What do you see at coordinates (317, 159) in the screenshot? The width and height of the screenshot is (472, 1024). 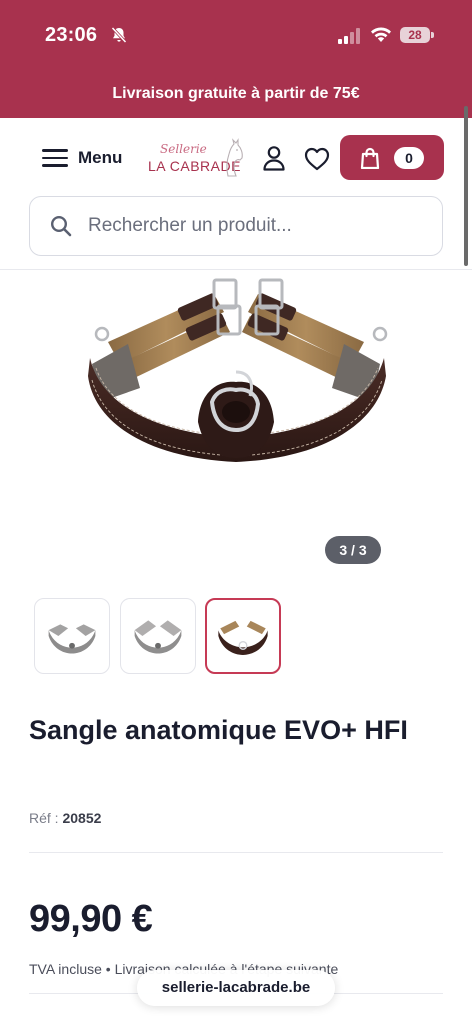 I see `heart-icon` at bounding box center [317, 159].